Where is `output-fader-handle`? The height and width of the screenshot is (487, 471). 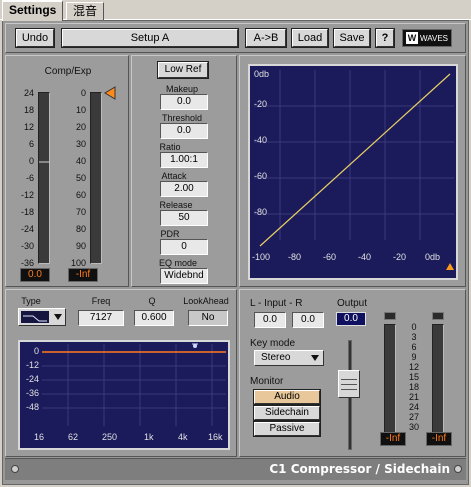
output-fader-handle is located at coordinates (349, 384).